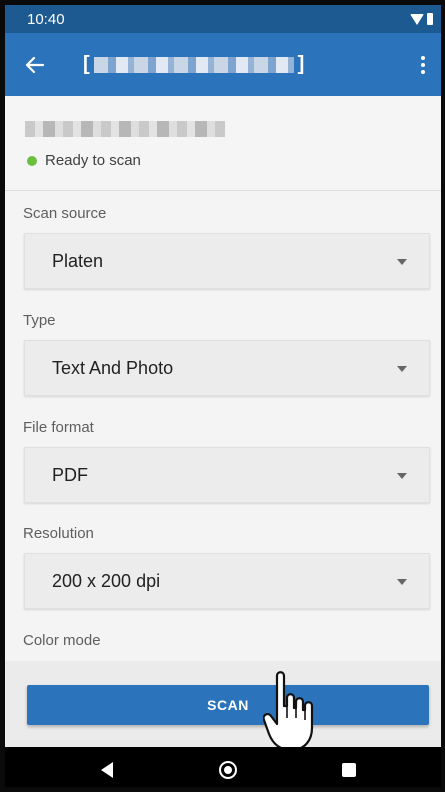 The width and height of the screenshot is (445, 792). I want to click on file-format-label: File format, so click(58, 427).